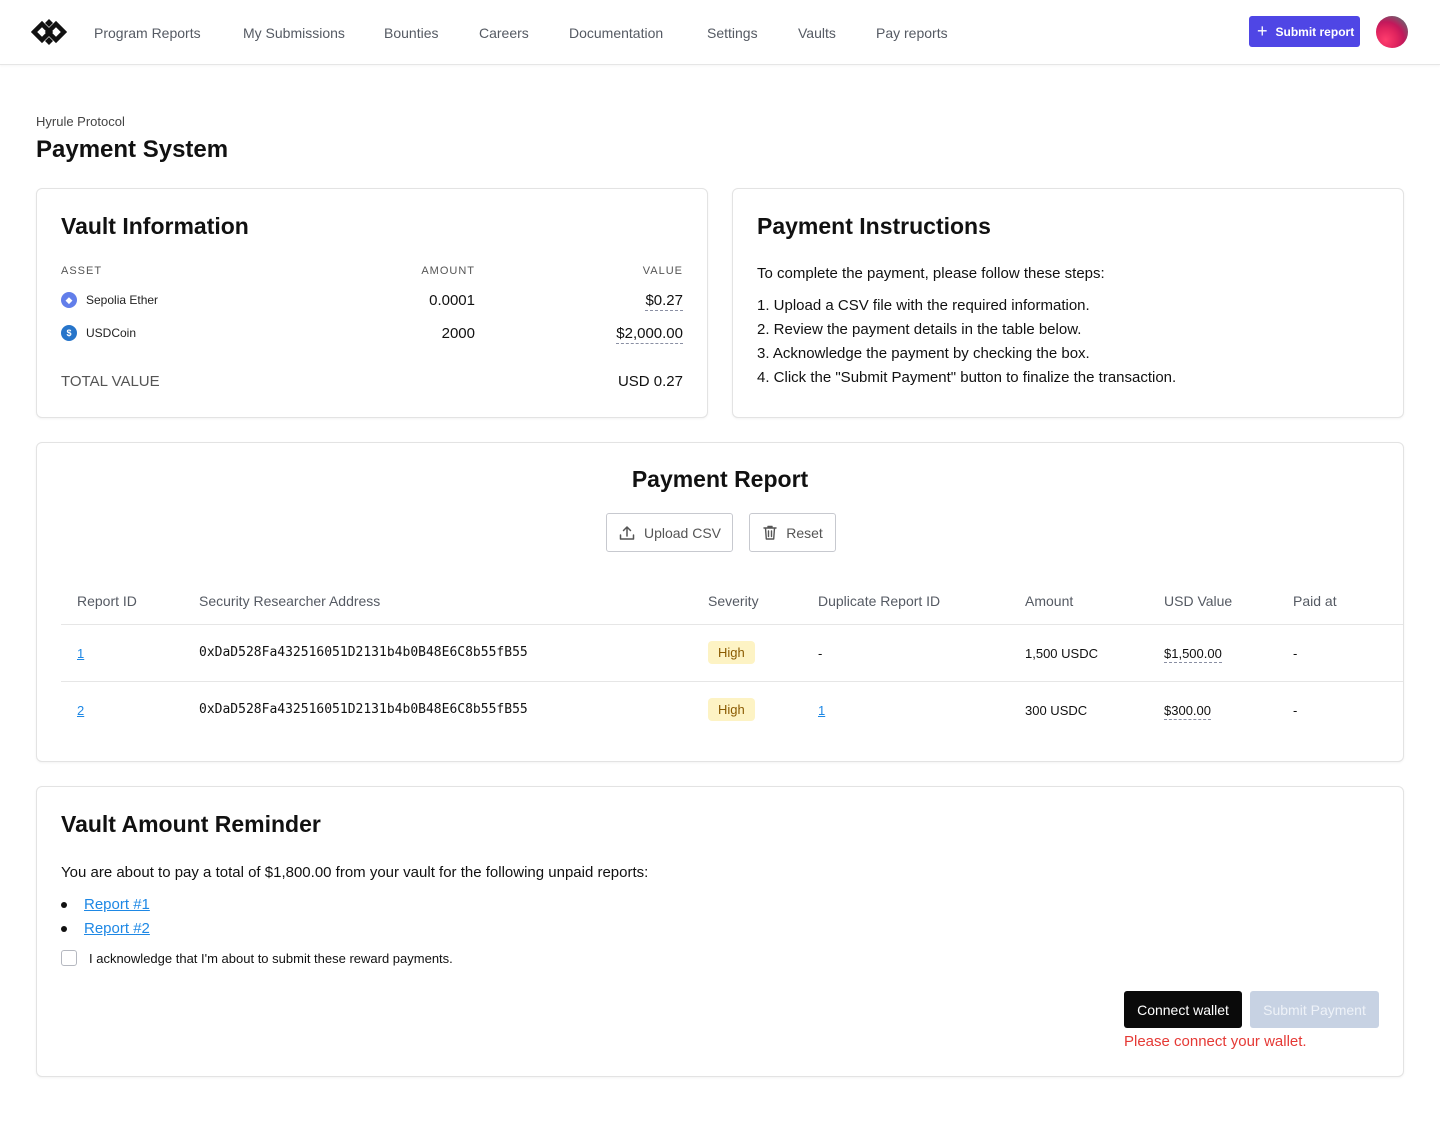 Image resolution: width=1440 pixels, height=1121 pixels. What do you see at coordinates (191, 824) in the screenshot?
I see `vault-amount-reminder-title: Vault Amount Reminder` at bounding box center [191, 824].